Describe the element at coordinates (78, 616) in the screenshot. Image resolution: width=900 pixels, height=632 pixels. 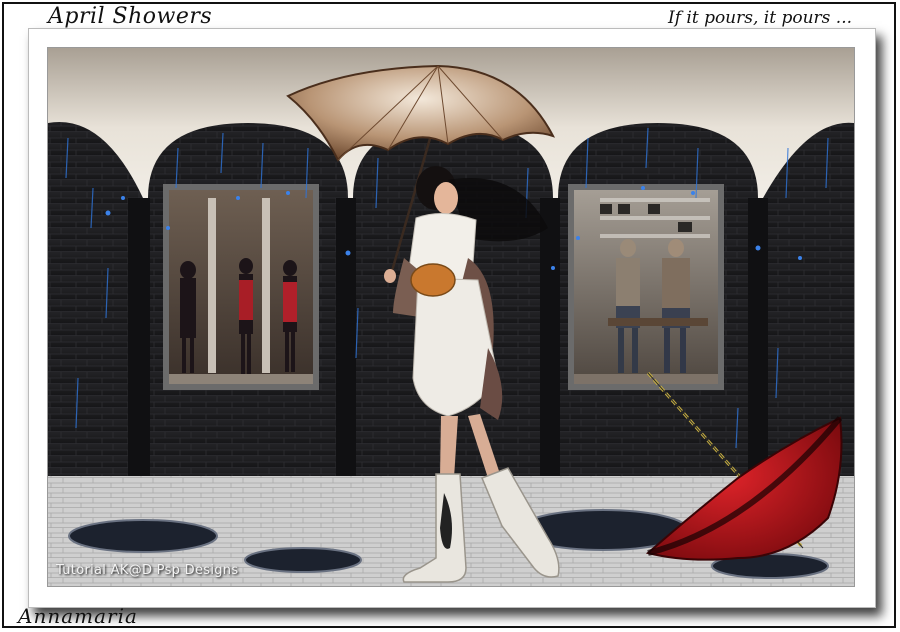
I see `artist-signature: Annamaria` at that location.